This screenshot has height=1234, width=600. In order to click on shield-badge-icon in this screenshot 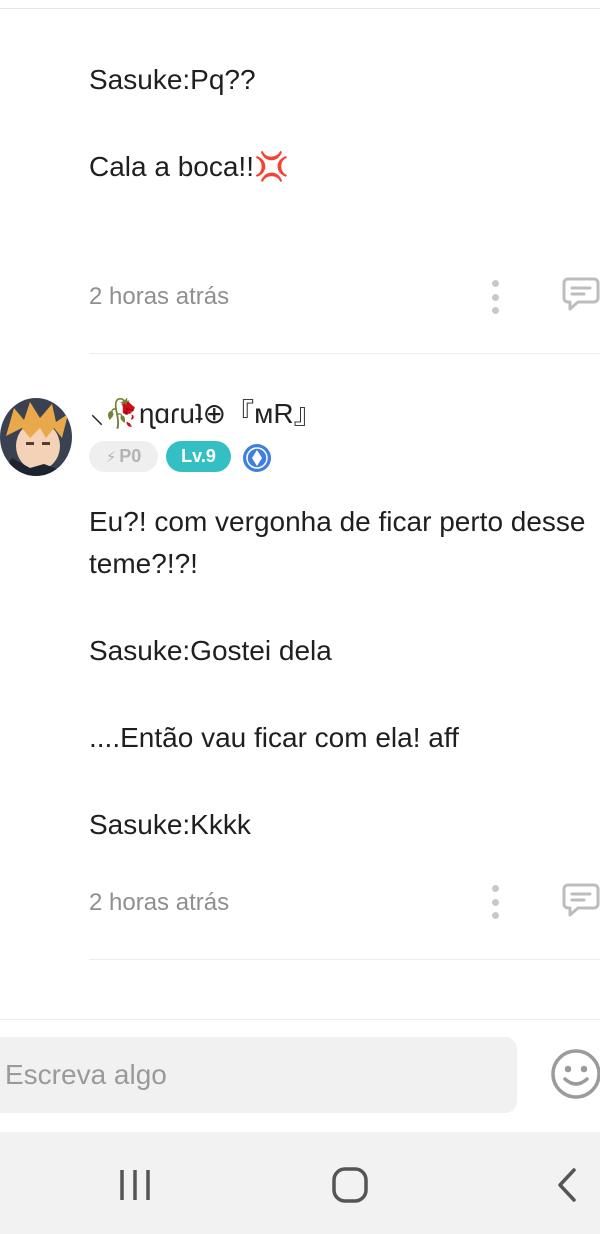, I will do `click(257, 458)`.